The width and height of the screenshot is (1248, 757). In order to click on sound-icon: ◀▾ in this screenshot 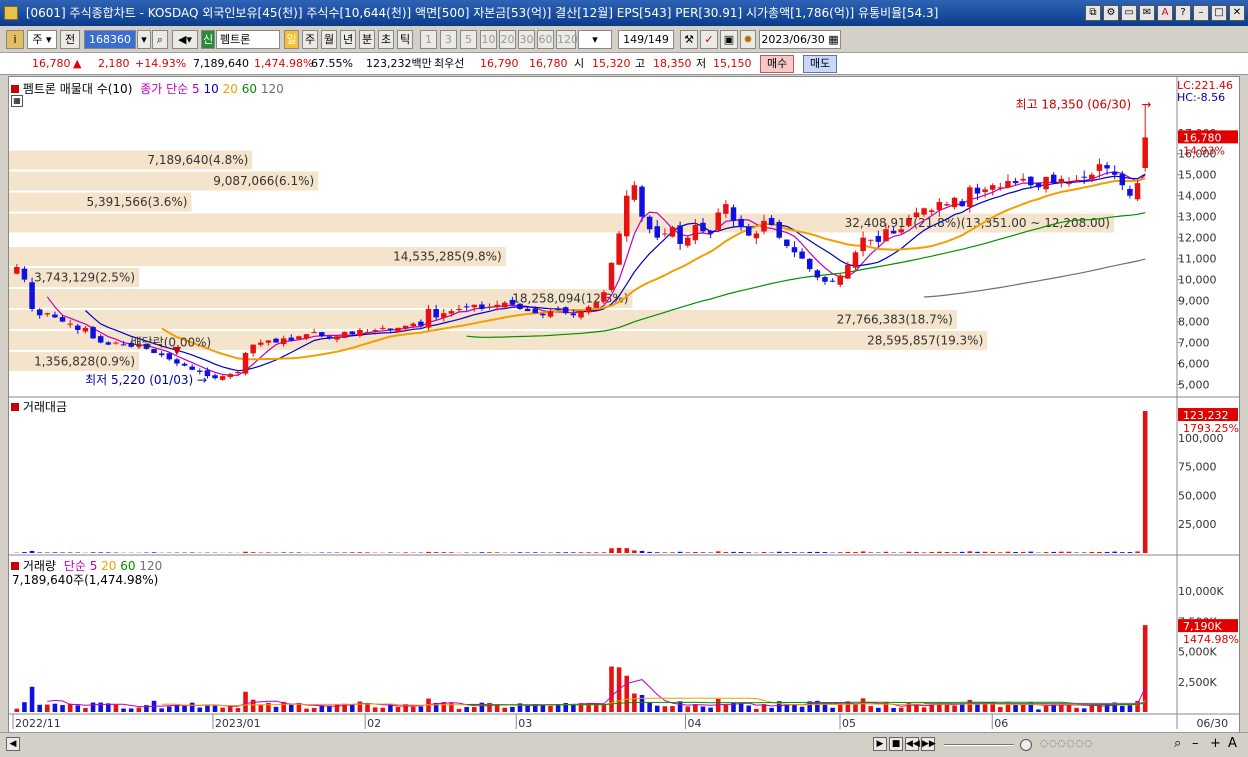, I will do `click(185, 39)`.